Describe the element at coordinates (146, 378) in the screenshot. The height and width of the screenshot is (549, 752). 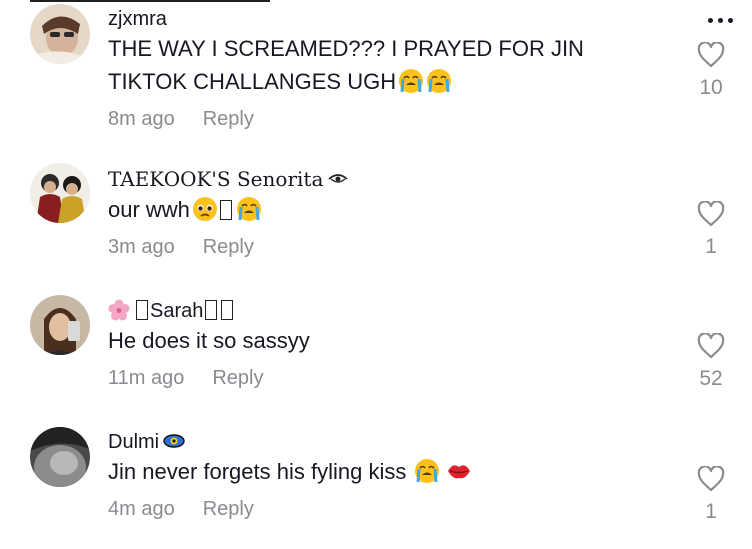
I see `comment-time: 11m ago` at that location.